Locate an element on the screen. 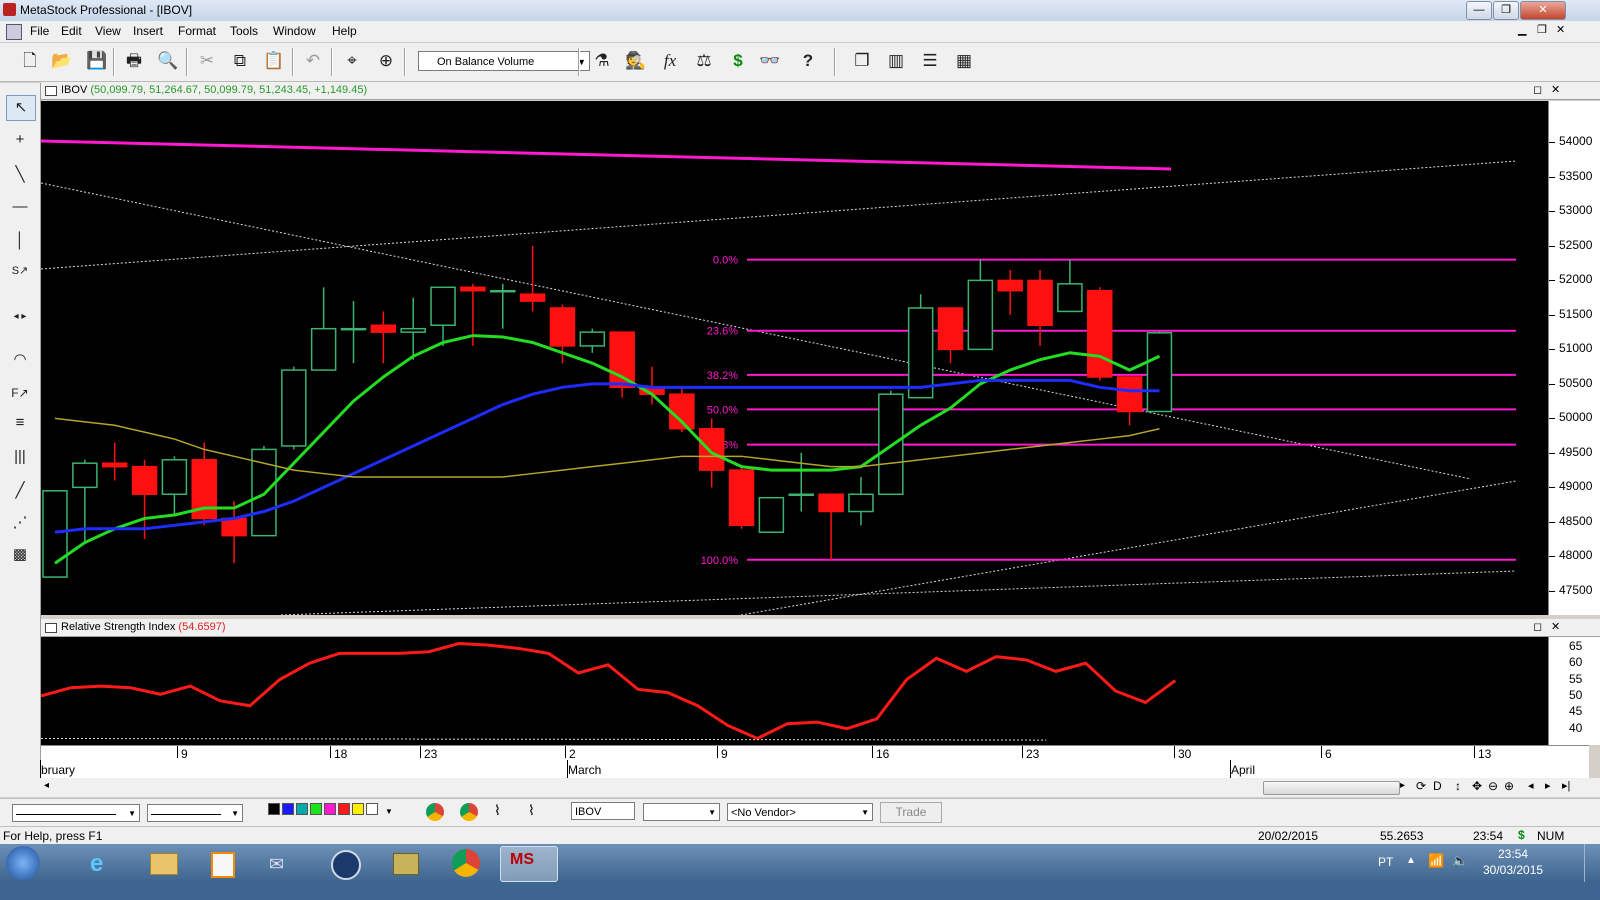  zoom-in-icon: ⊕ is located at coordinates (1509, 786).